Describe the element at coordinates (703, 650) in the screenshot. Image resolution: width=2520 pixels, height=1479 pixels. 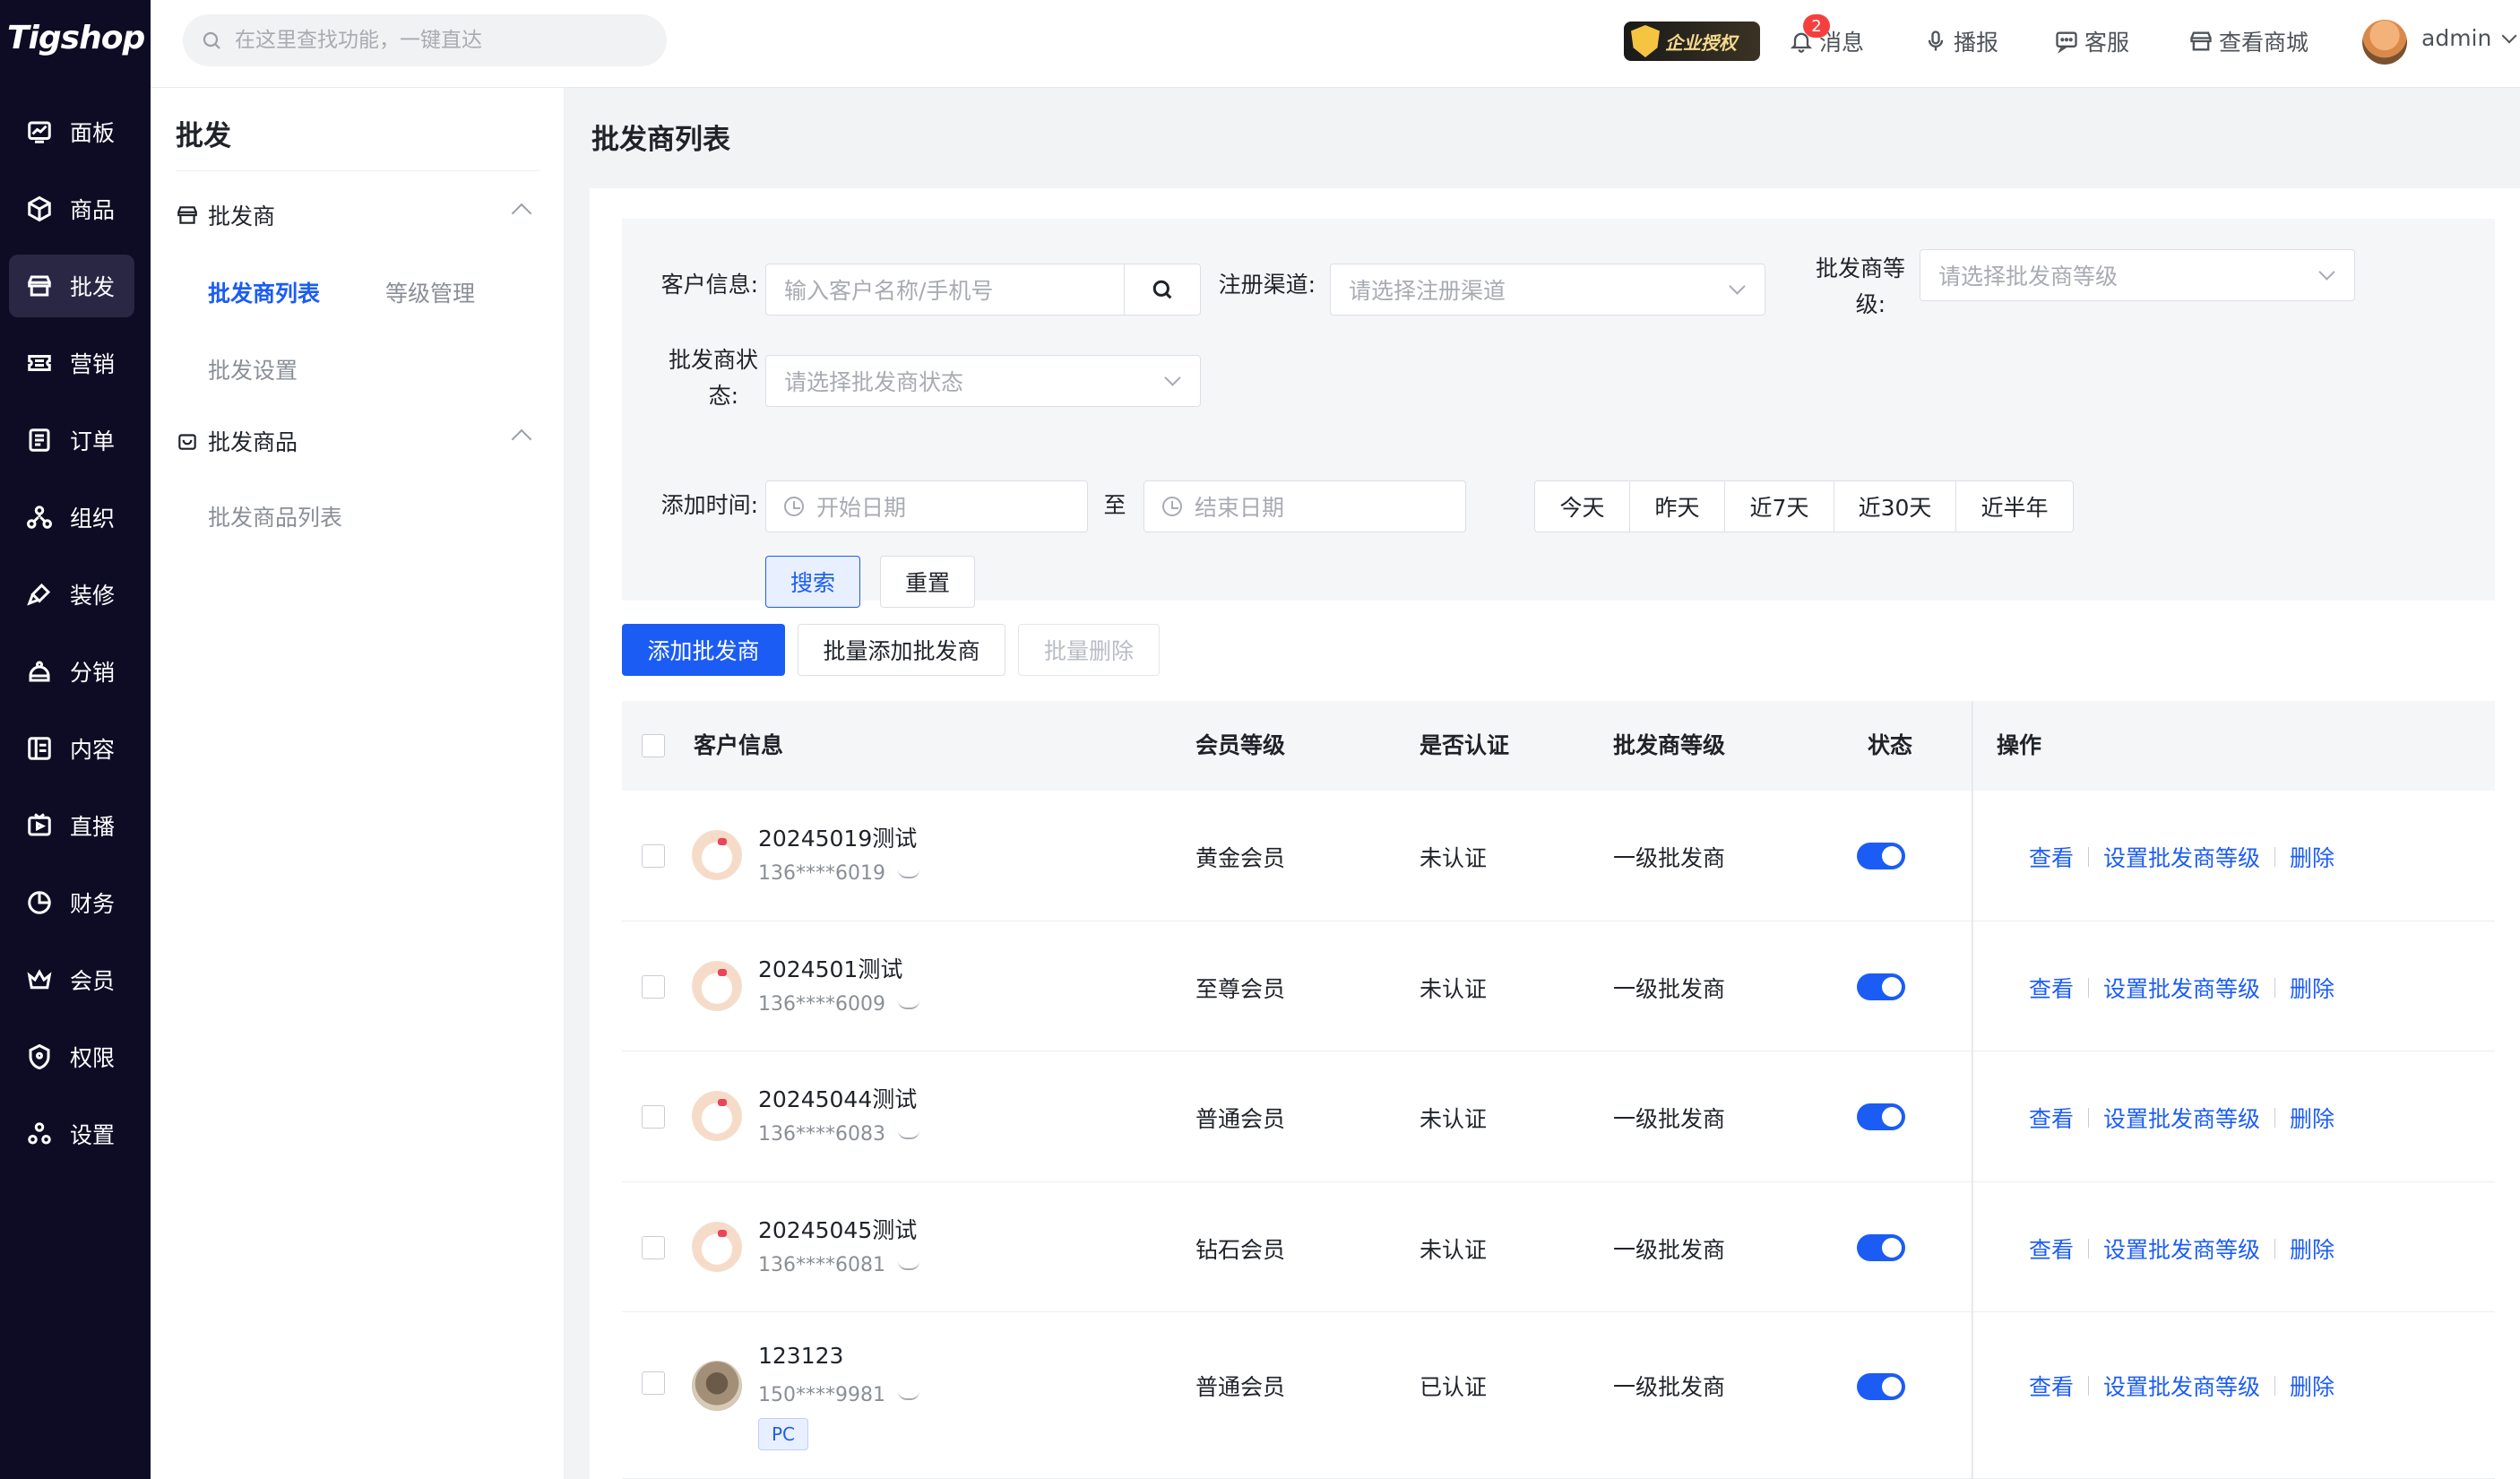
I see `add-wholesaler-button: 添加批发商` at that location.